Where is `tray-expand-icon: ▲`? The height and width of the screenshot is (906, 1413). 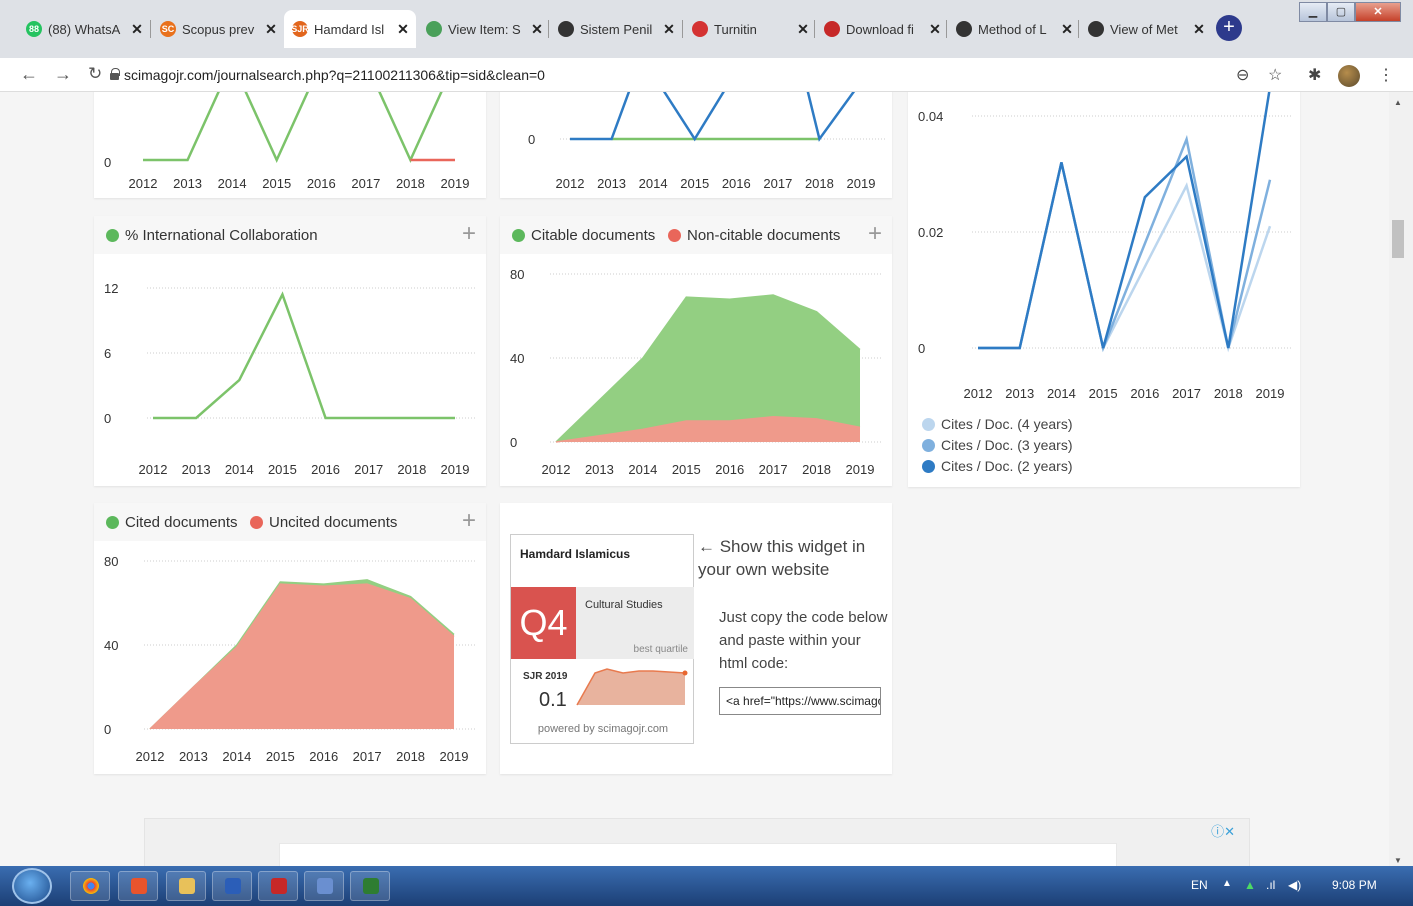
tray-expand-icon: ▲ is located at coordinates (1227, 883).